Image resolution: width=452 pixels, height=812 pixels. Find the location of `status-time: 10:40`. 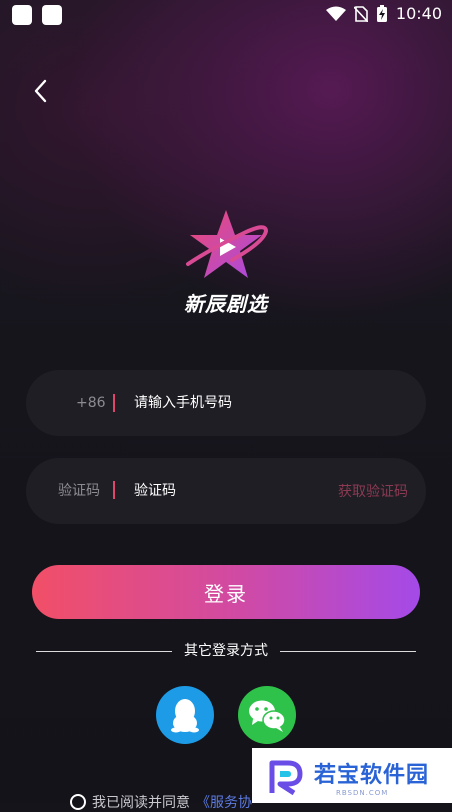

status-time: 10:40 is located at coordinates (418, 13).